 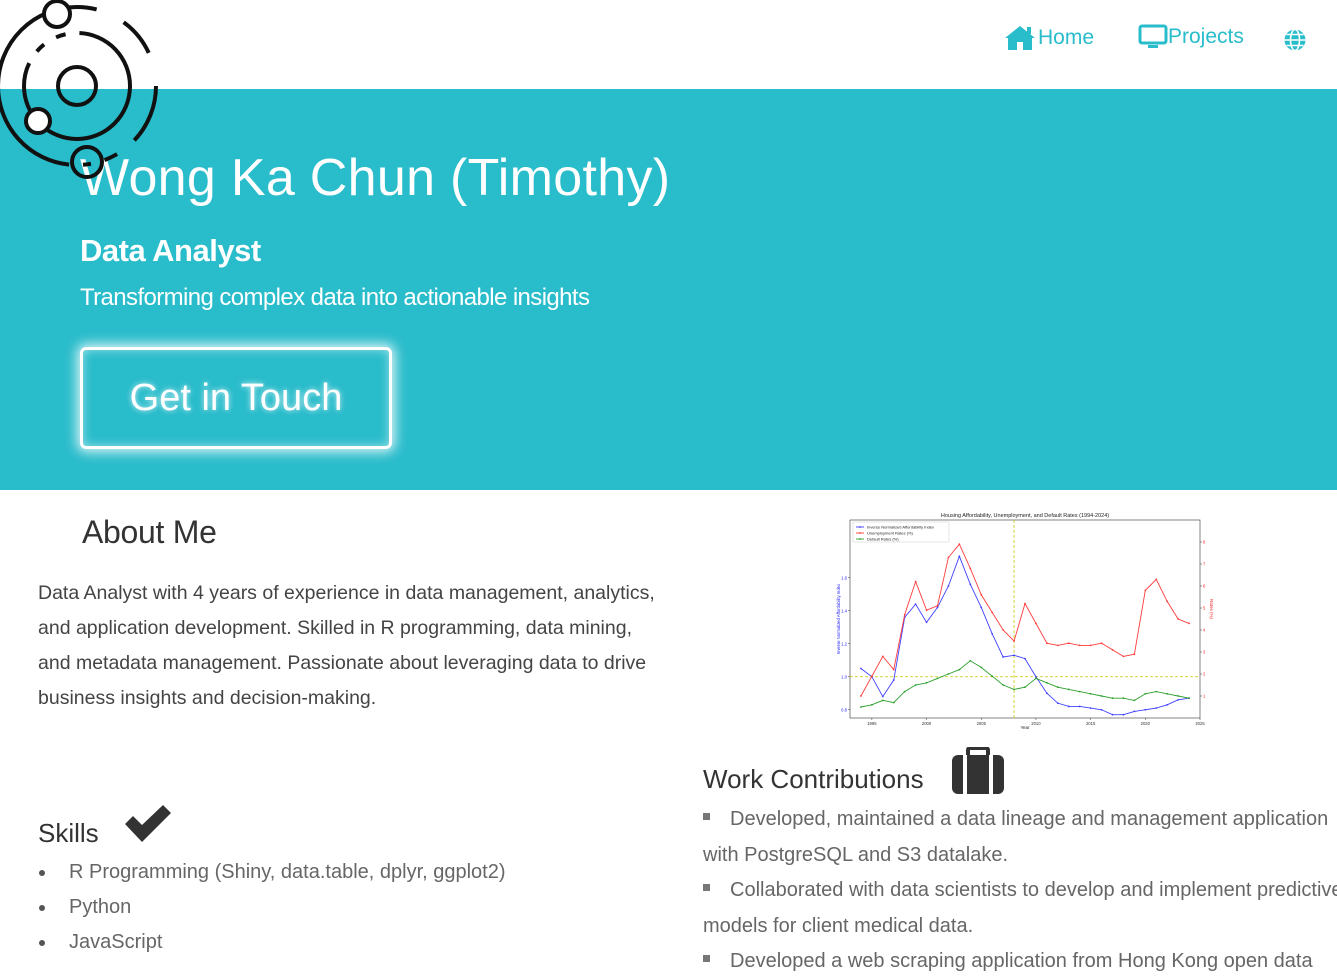 What do you see at coordinates (1204, 674) in the screenshot?
I see `y2-tick-label: 2` at bounding box center [1204, 674].